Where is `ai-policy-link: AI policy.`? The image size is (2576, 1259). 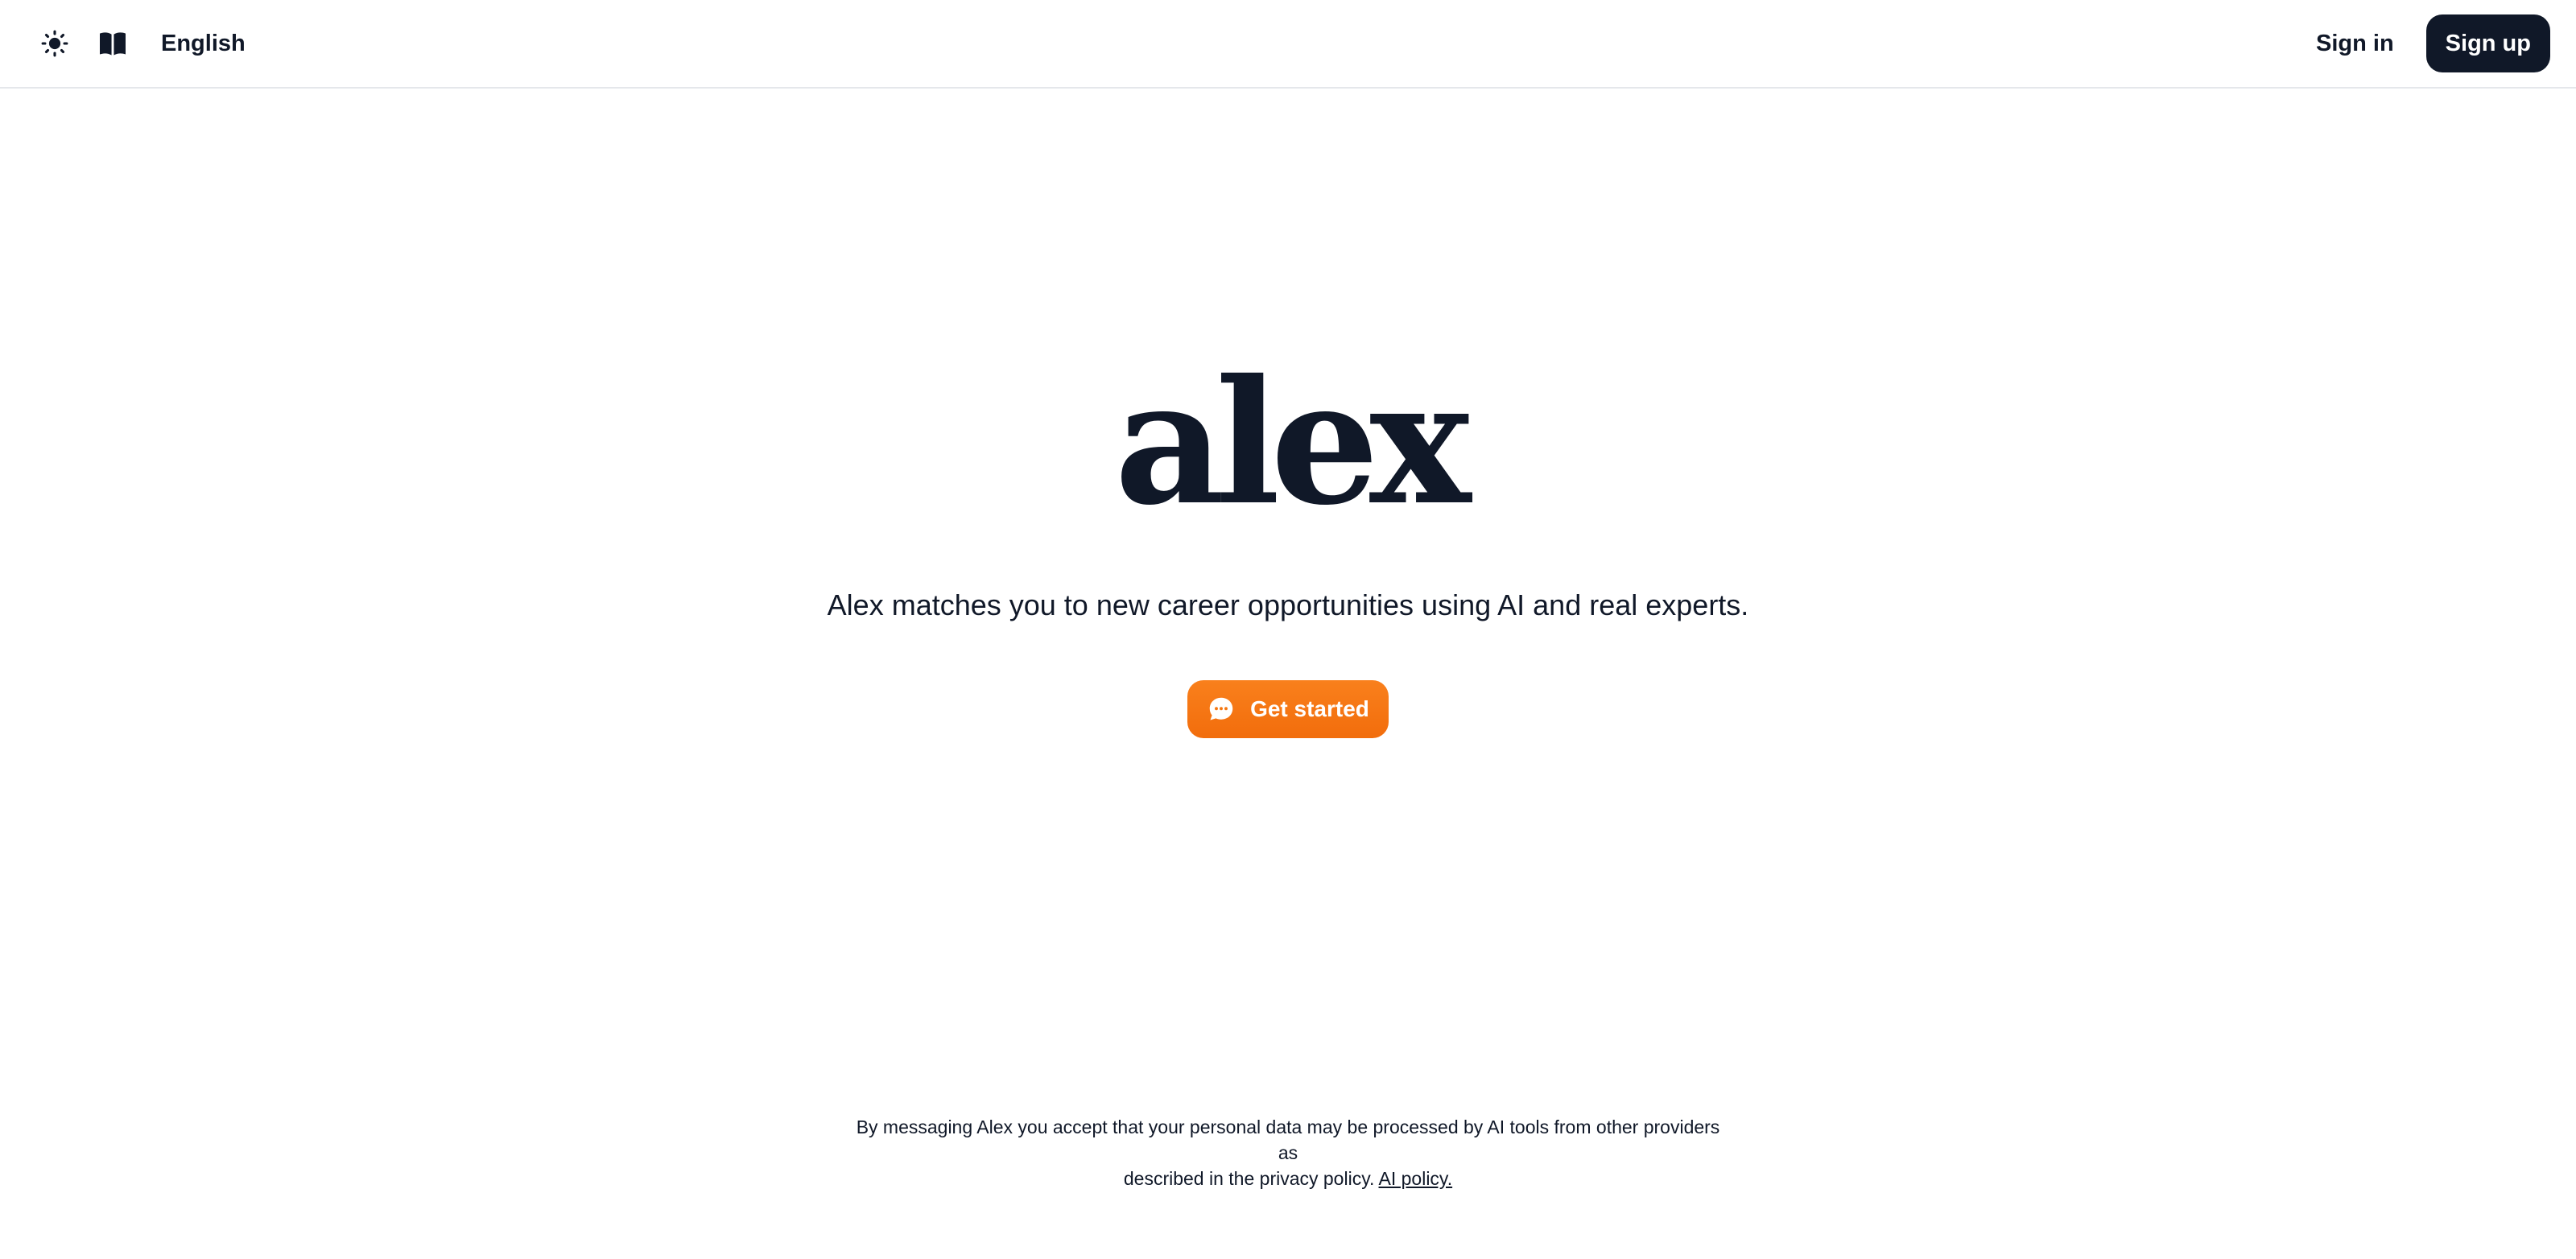
ai-policy-link: AI policy. is located at coordinates (1416, 1178).